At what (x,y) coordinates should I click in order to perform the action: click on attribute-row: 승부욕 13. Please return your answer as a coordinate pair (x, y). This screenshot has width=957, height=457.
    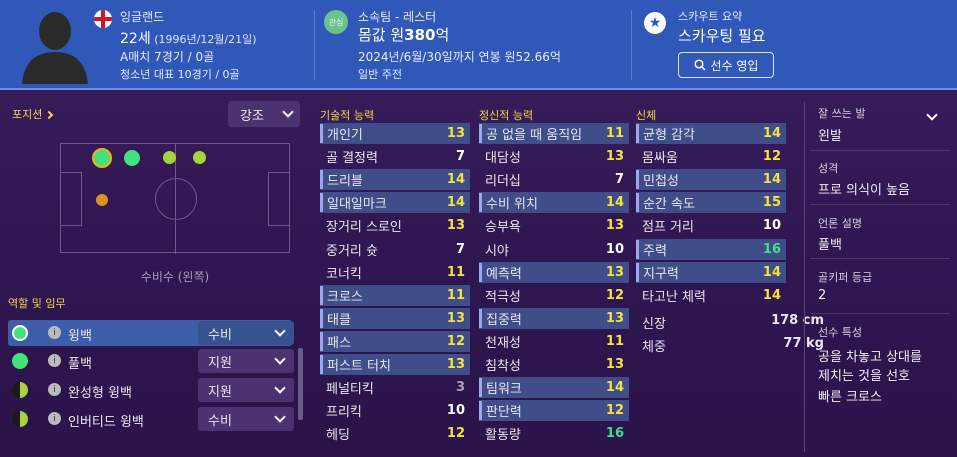
    Looking at the image, I should click on (554, 225).